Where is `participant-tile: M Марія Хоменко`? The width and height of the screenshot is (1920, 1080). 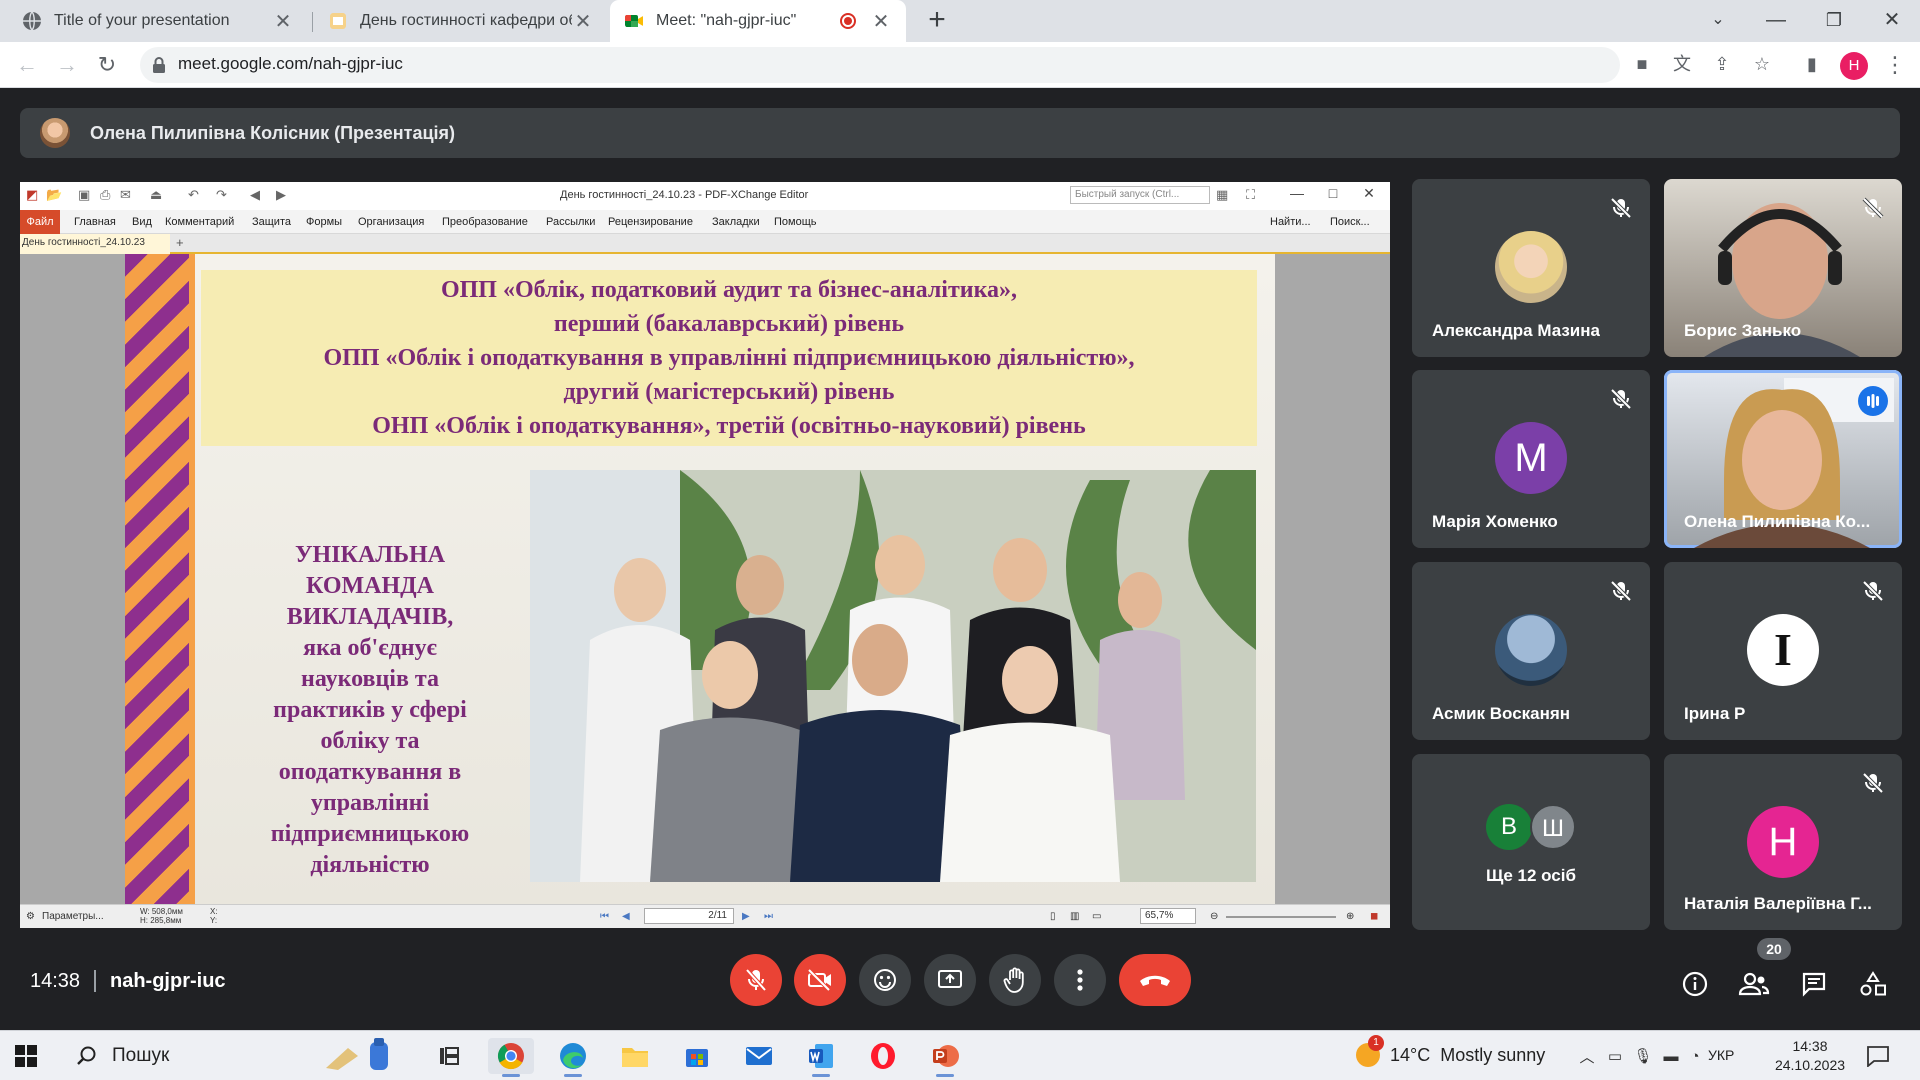
participant-tile: M Марія Хоменко is located at coordinates (1531, 459).